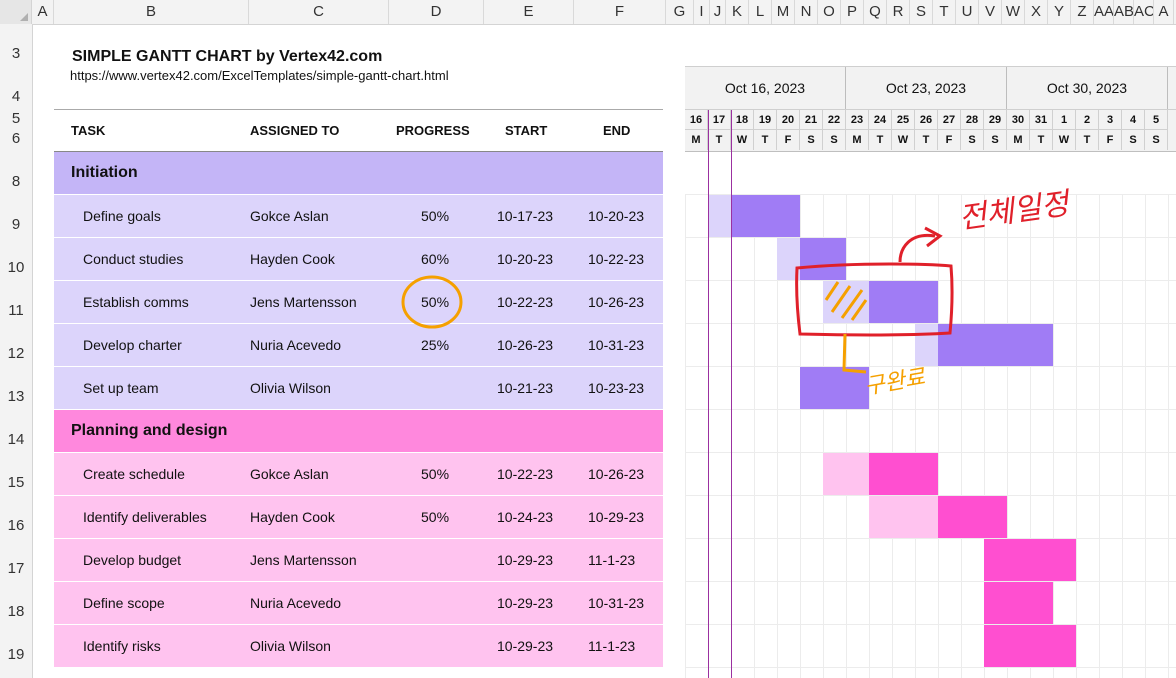 The image size is (1176, 678). I want to click on task-name: Create schedule, so click(134, 474).